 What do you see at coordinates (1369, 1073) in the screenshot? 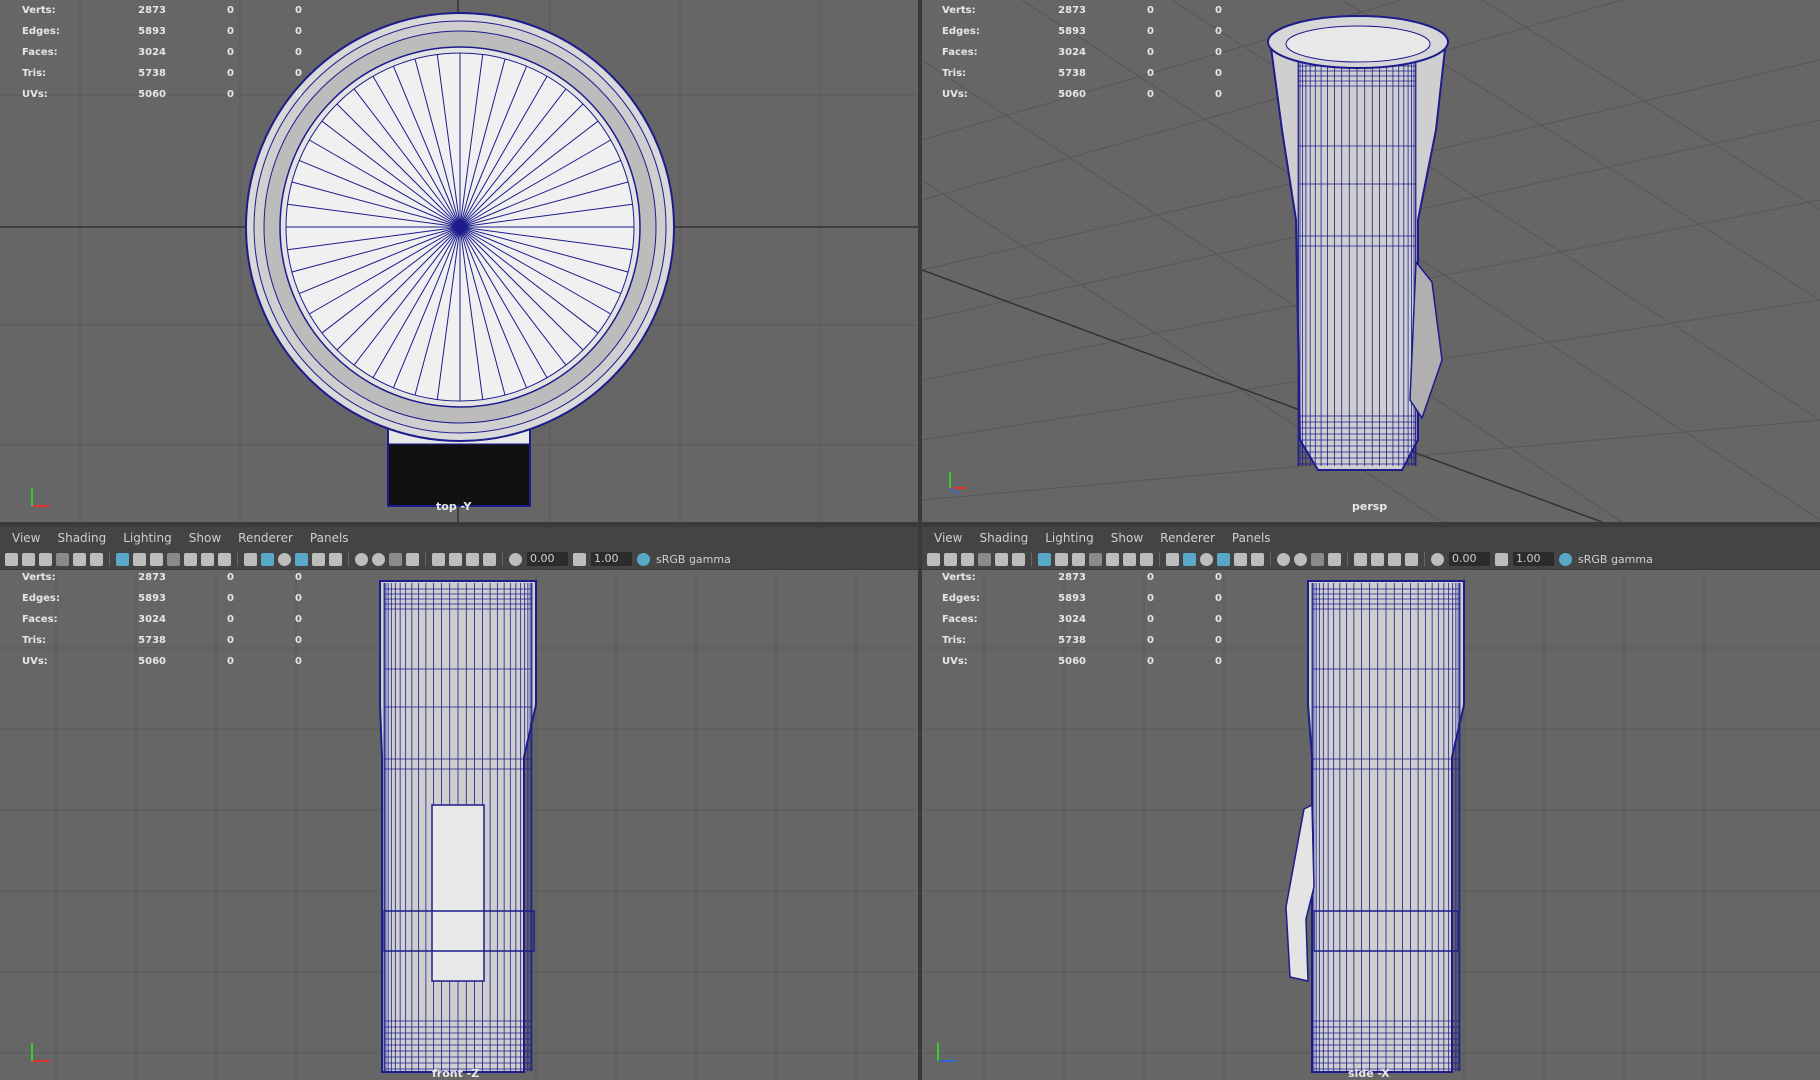
I see `camera-label: side -X` at bounding box center [1369, 1073].